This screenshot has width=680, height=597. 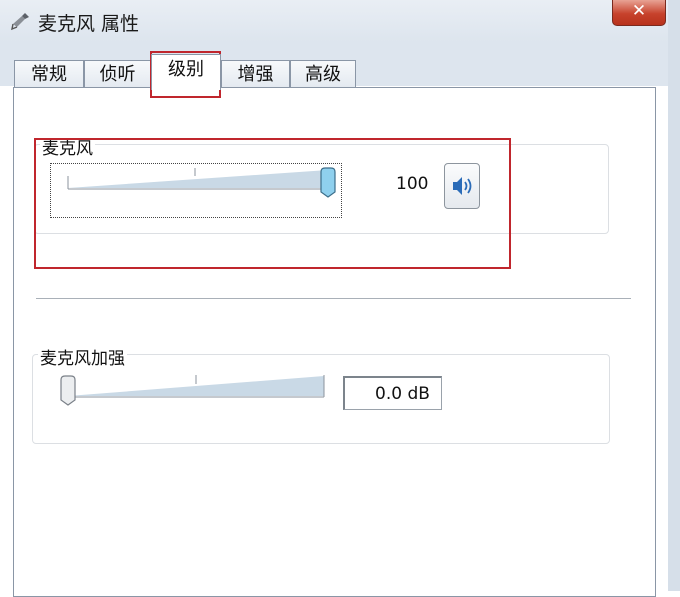 I want to click on tab-listen: 侦听, so click(x=117, y=74).